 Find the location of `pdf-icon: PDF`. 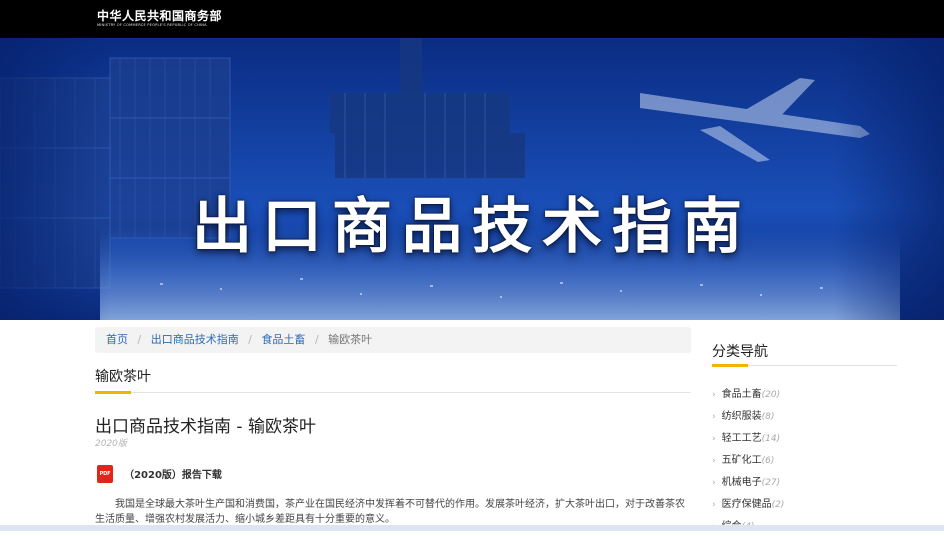

pdf-icon: PDF is located at coordinates (105, 473).